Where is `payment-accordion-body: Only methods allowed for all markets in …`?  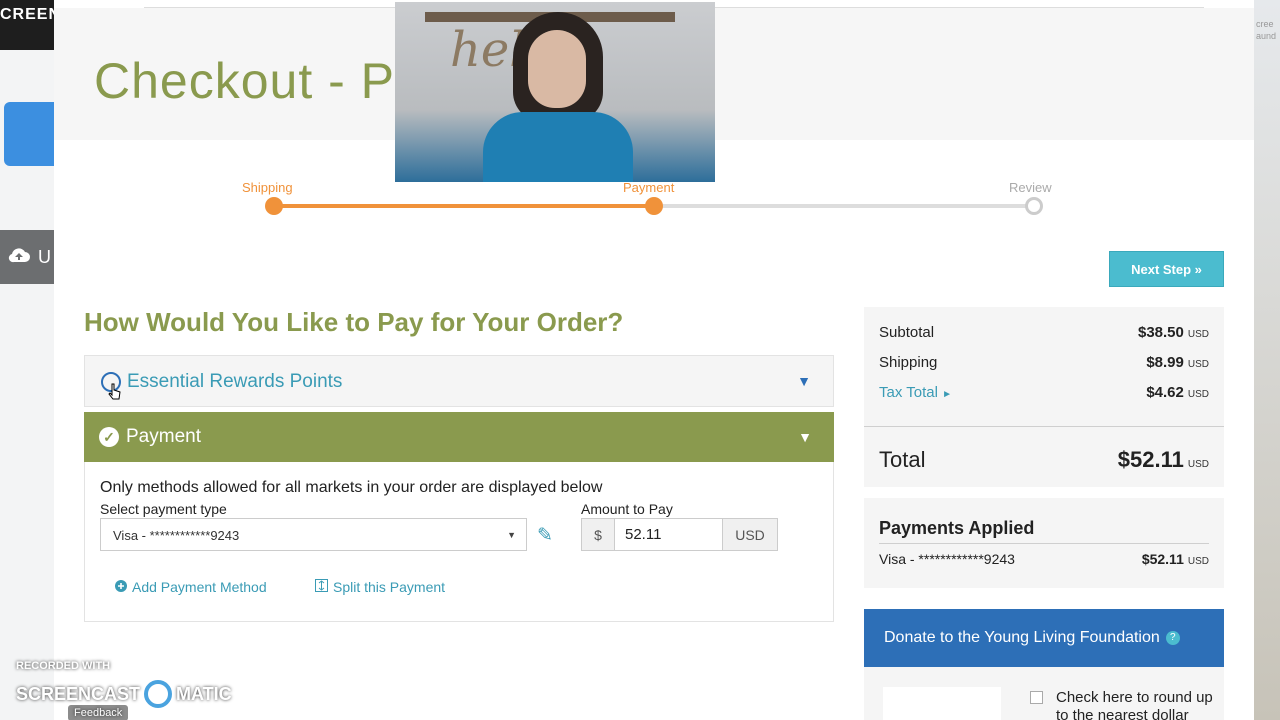 payment-accordion-body: Only methods allowed for all markets in … is located at coordinates (459, 542).